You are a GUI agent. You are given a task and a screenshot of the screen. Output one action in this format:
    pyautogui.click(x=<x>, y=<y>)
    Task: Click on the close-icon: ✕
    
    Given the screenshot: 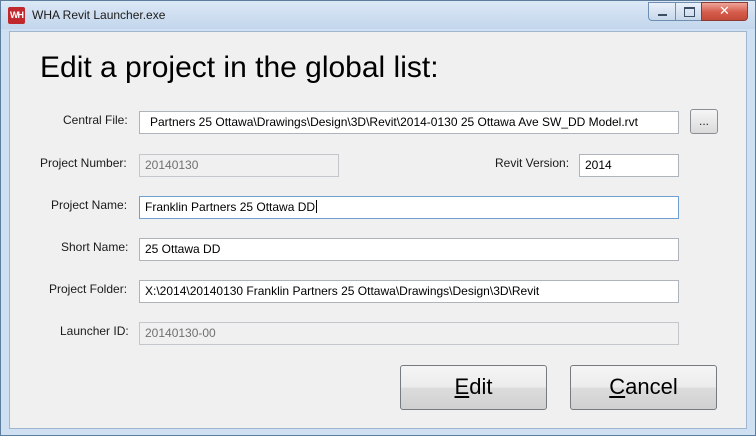 What is the action you would take?
    pyautogui.click(x=724, y=11)
    